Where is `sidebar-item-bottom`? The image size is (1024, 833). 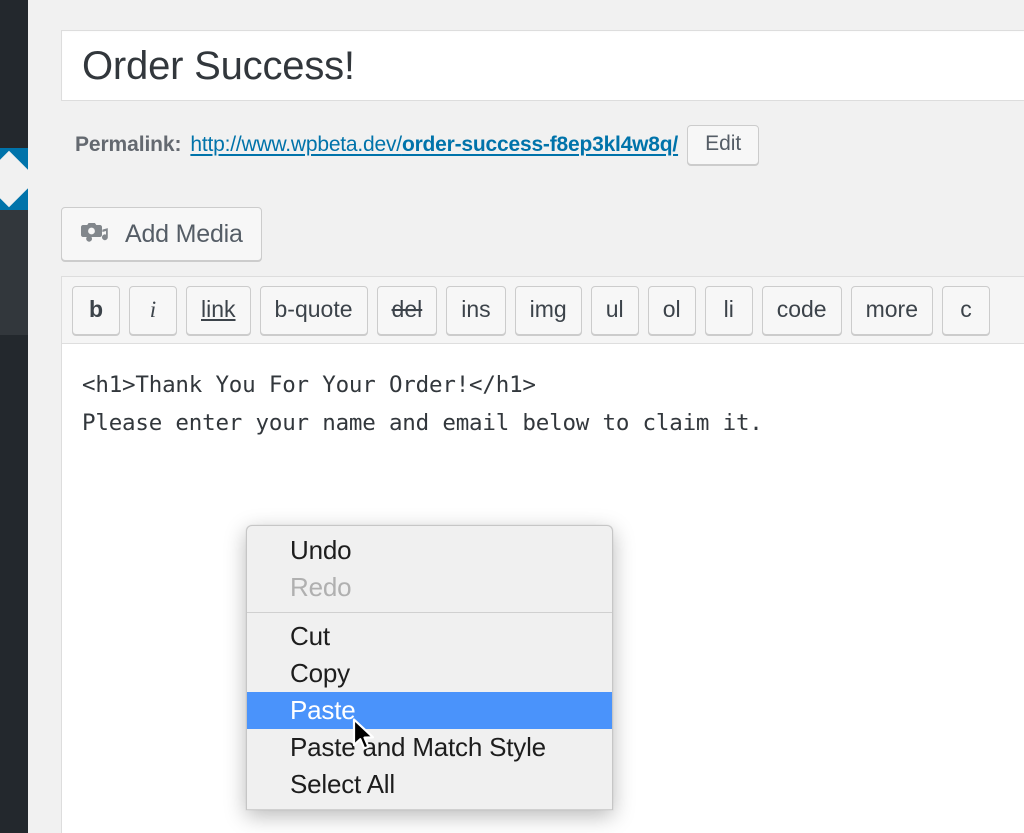
sidebar-item-bottom is located at coordinates (14, 584).